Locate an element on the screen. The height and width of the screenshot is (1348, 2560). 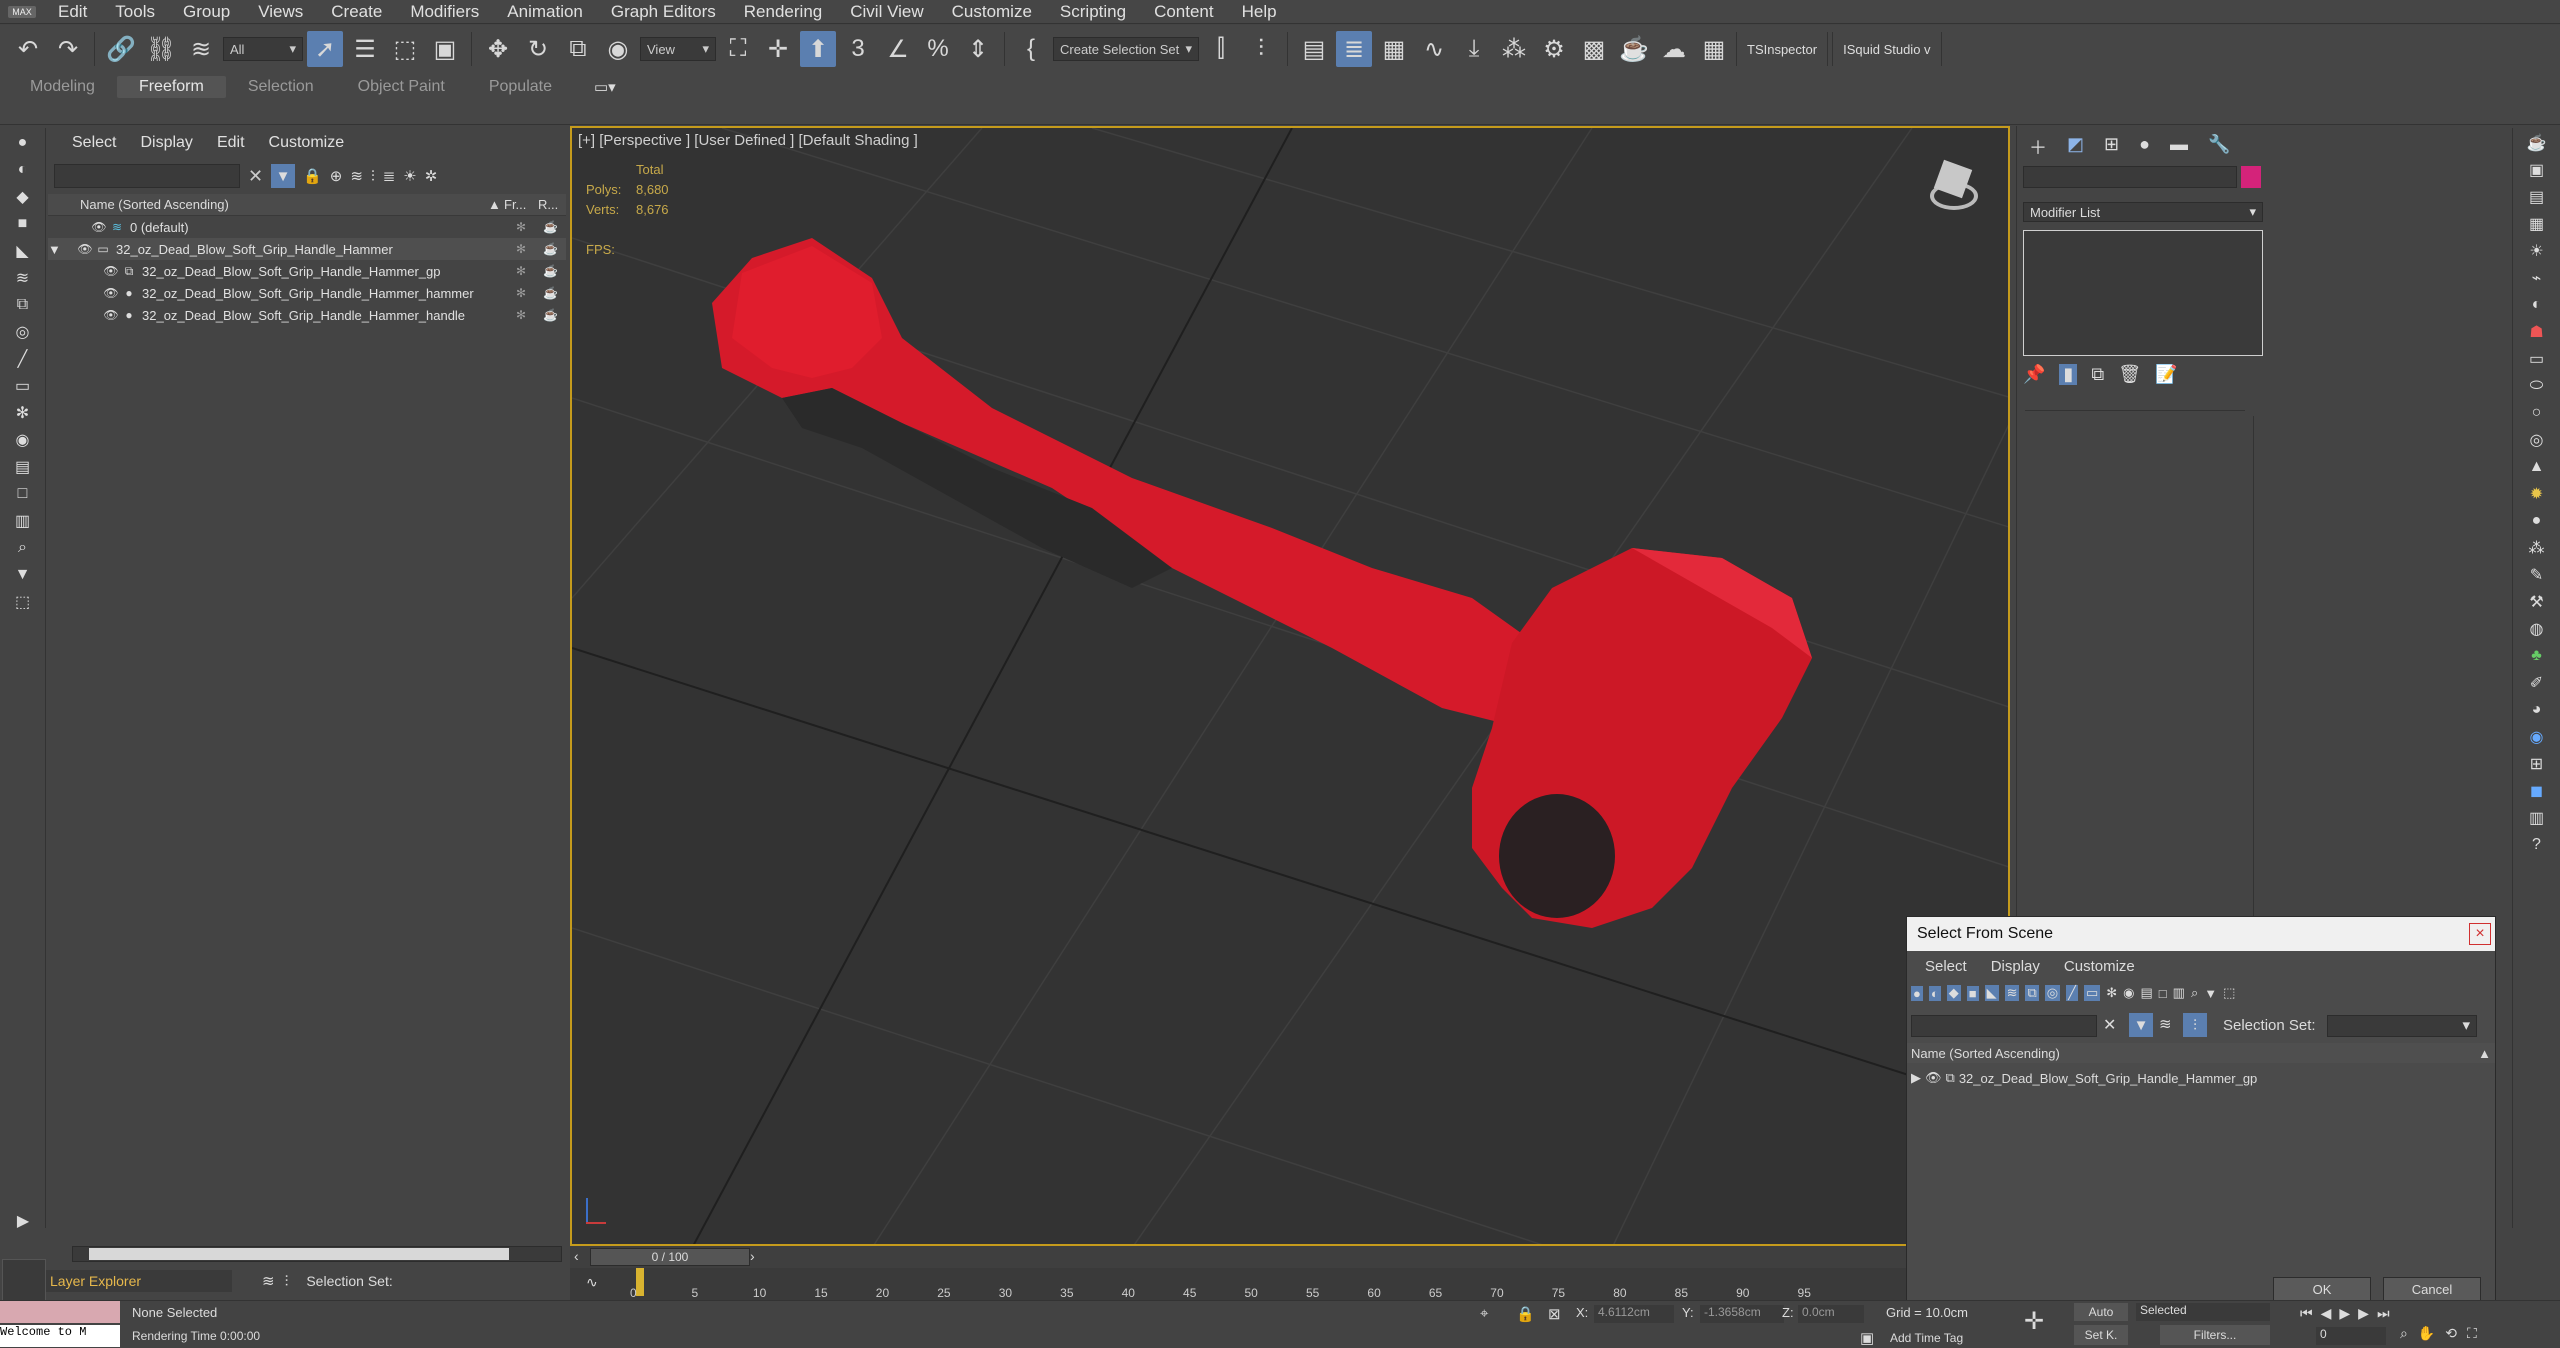
filter-helpers-icon: ◣ is located at coordinates (1991, 993).